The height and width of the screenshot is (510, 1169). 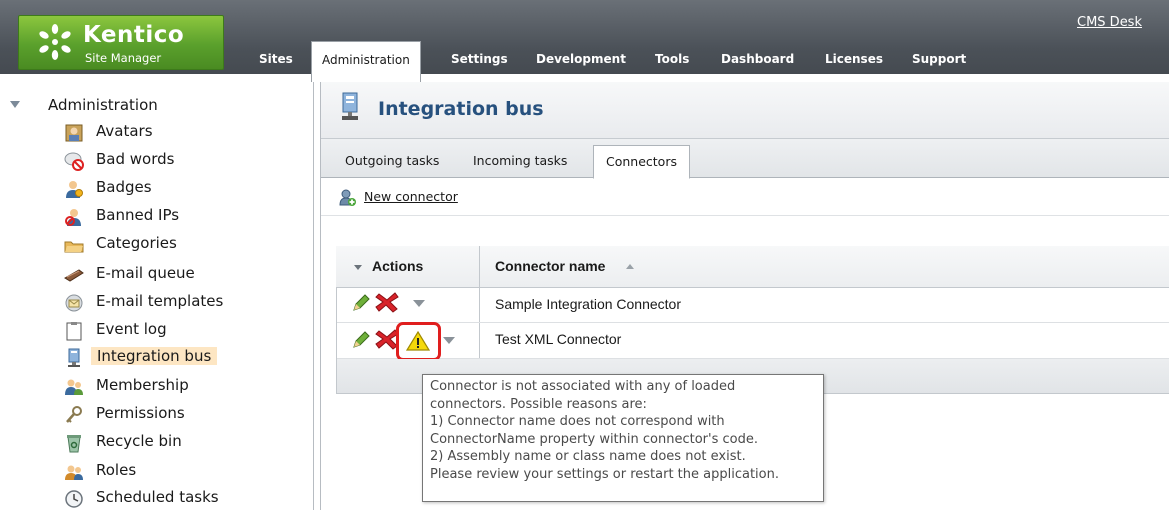 What do you see at coordinates (398, 266) in the screenshot?
I see `column-header-actions: Actions` at bounding box center [398, 266].